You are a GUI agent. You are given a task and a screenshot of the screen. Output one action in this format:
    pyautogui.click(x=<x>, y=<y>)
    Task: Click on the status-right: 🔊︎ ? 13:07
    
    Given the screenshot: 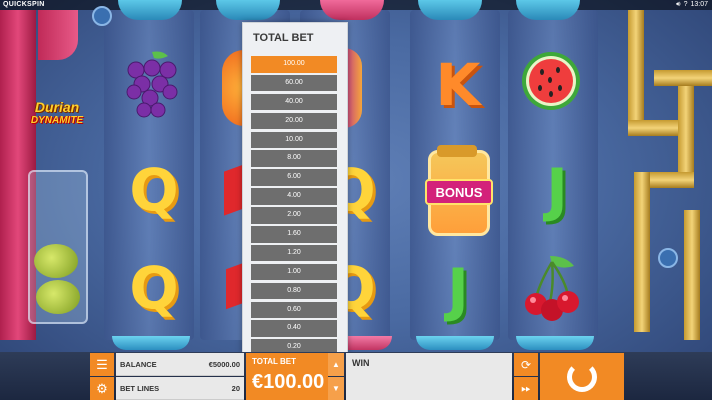 What is the action you would take?
    pyautogui.click(x=692, y=5)
    